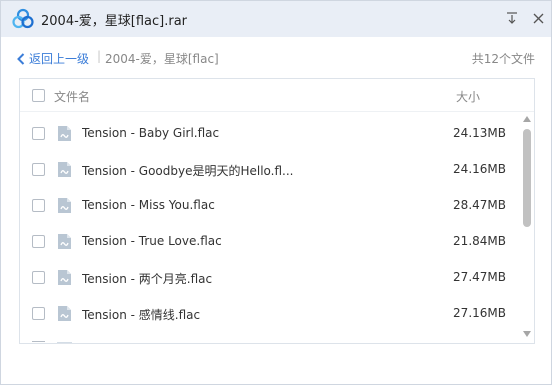  What do you see at coordinates (59, 59) in the screenshot?
I see `back-label: 返回上一级` at bounding box center [59, 59].